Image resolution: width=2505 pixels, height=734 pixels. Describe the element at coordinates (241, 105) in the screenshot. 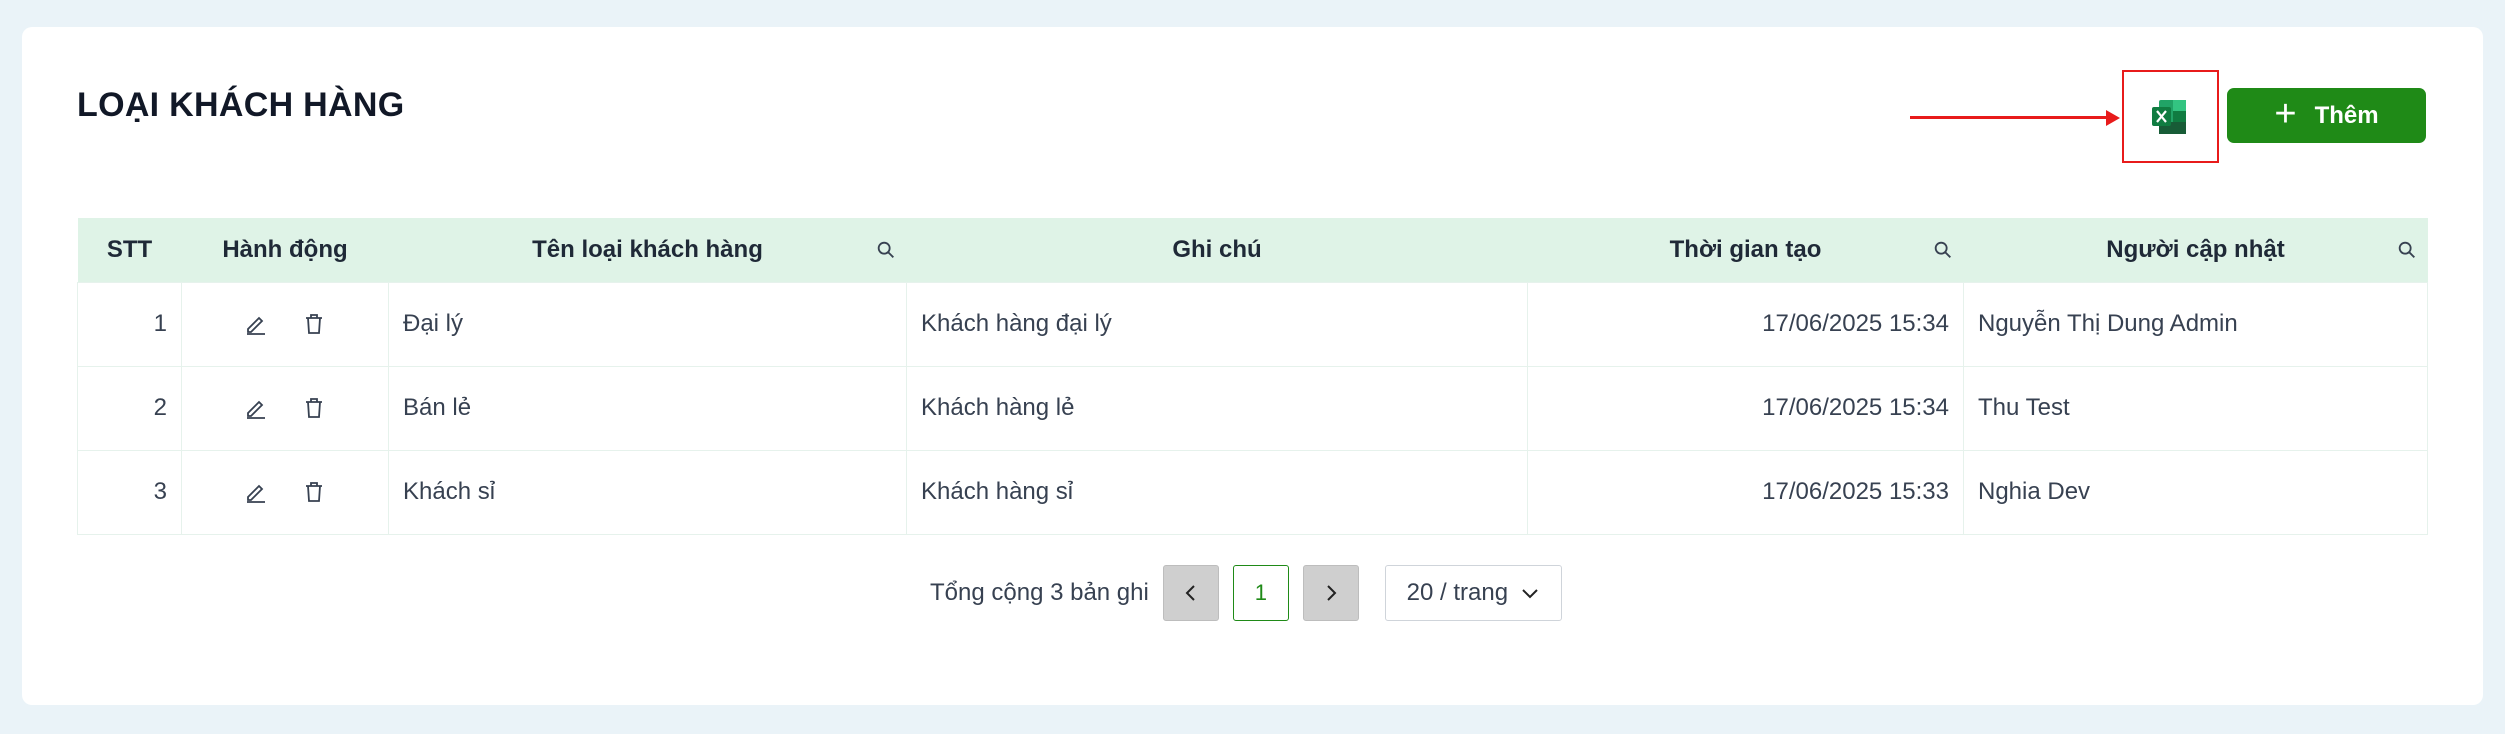

I see `page-title: LOẠI KHÁCH HÀNG` at that location.